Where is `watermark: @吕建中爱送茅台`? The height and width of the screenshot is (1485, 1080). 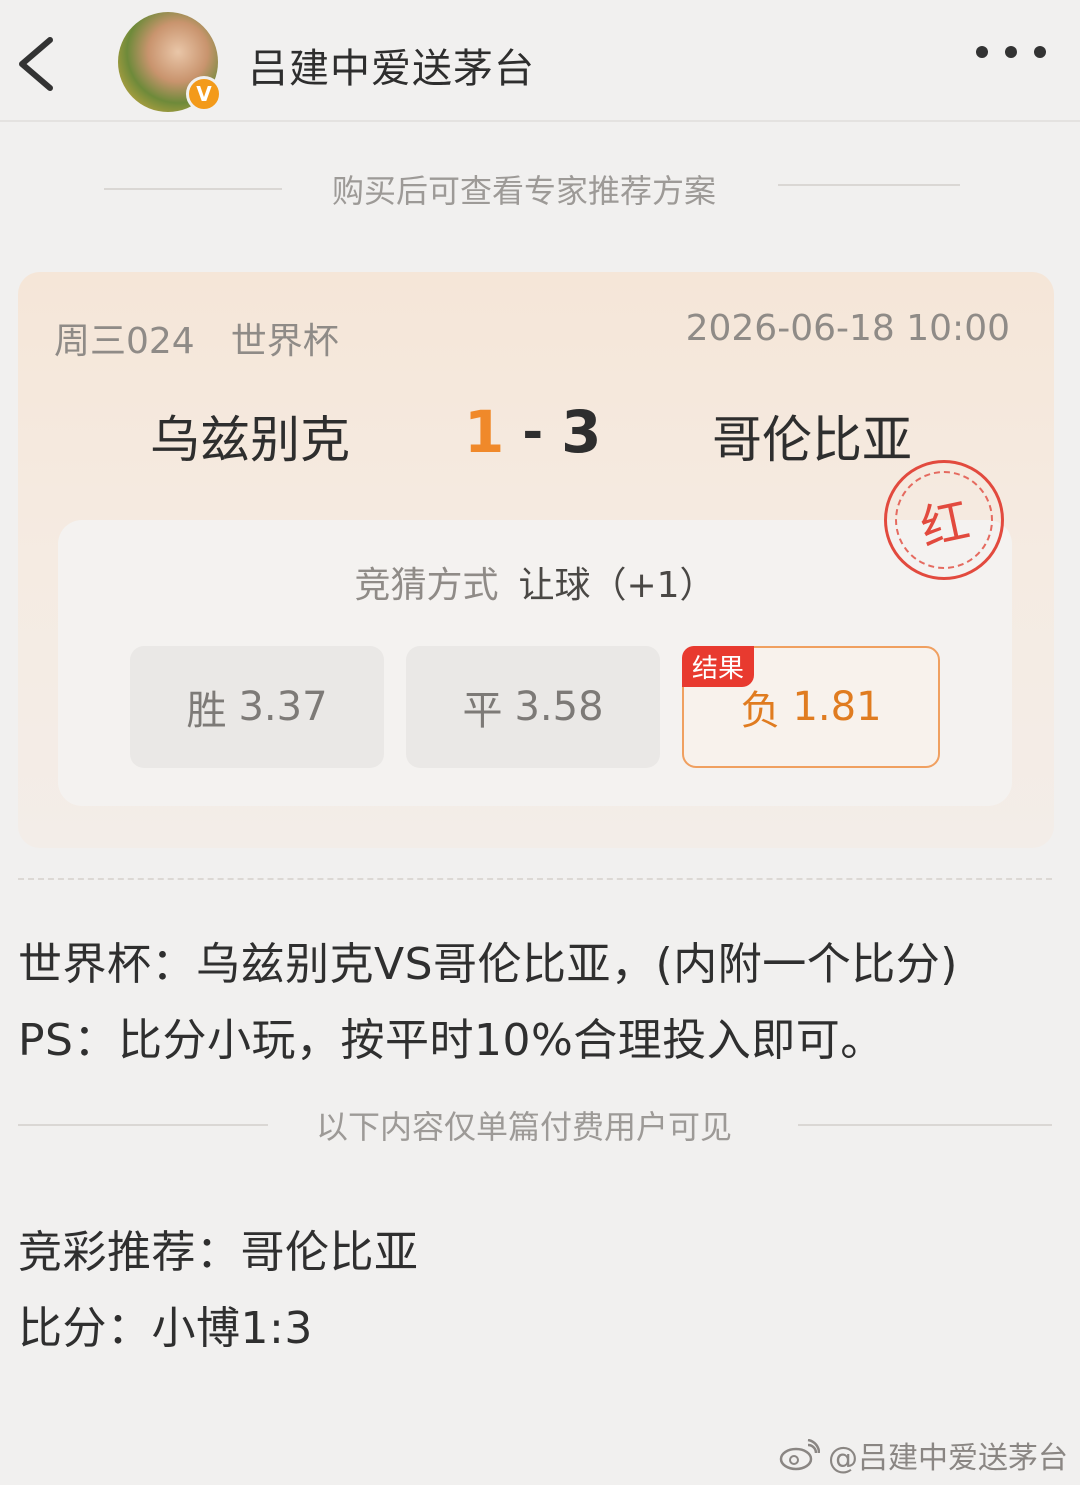
watermark: @吕建中爱送茅台 is located at coordinates (923, 1455).